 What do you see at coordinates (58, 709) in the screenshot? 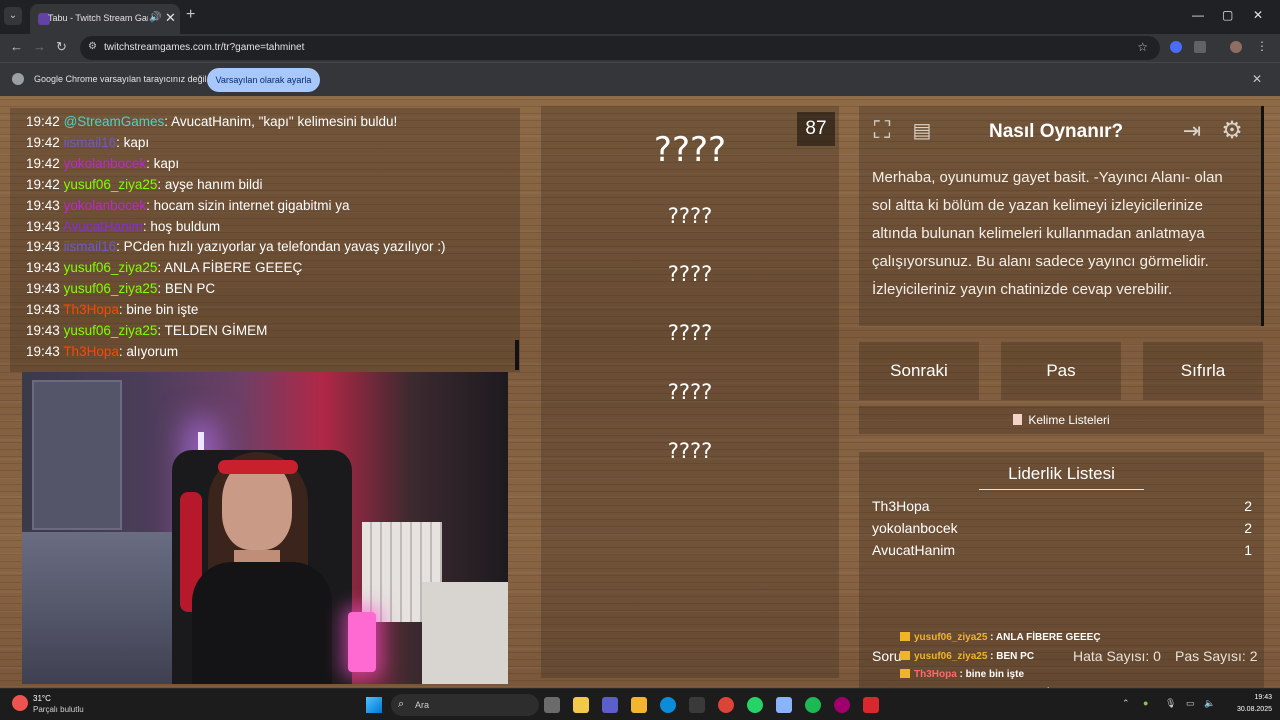
I see `weather-condition: Parçalı bulutlu` at bounding box center [58, 709].